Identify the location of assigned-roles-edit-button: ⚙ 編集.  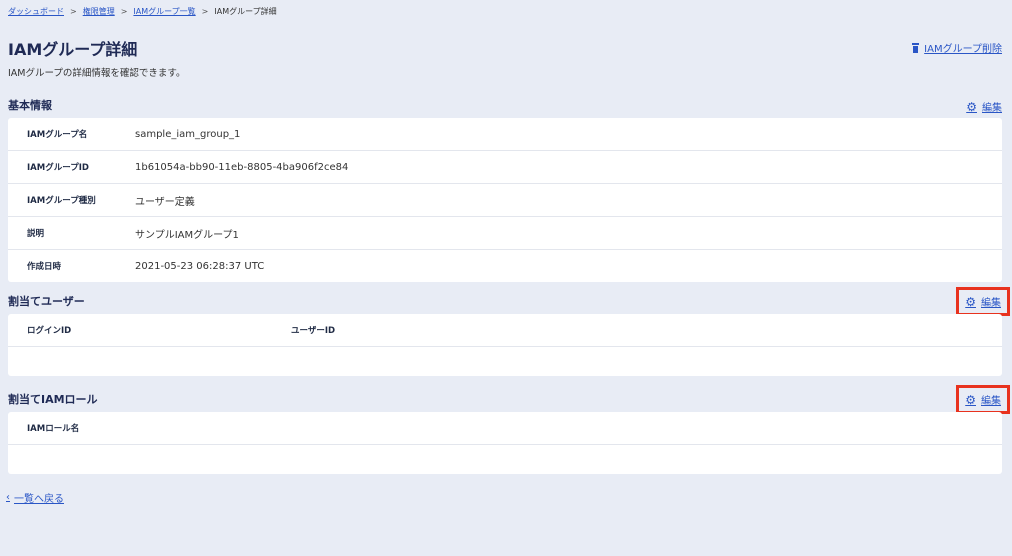
(983, 399).